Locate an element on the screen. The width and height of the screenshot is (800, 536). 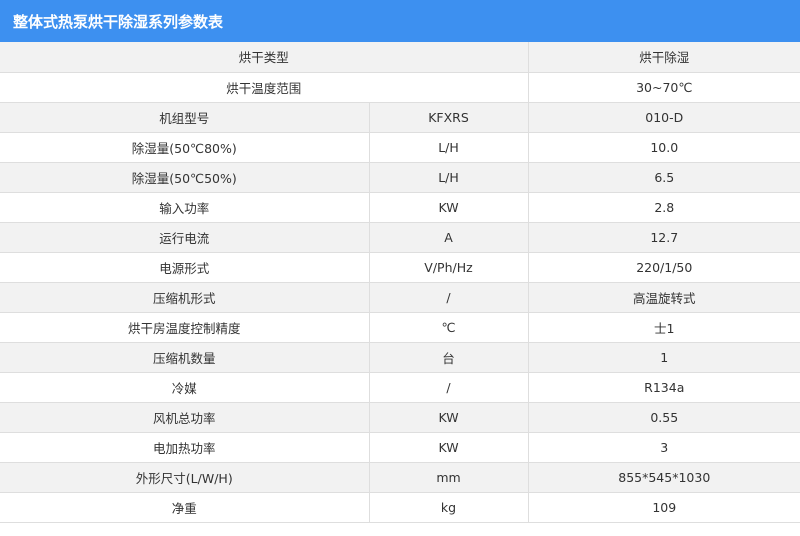
table-header-bar: 整体式热泵烘干除湿系列参数表 is located at coordinates (400, 21).